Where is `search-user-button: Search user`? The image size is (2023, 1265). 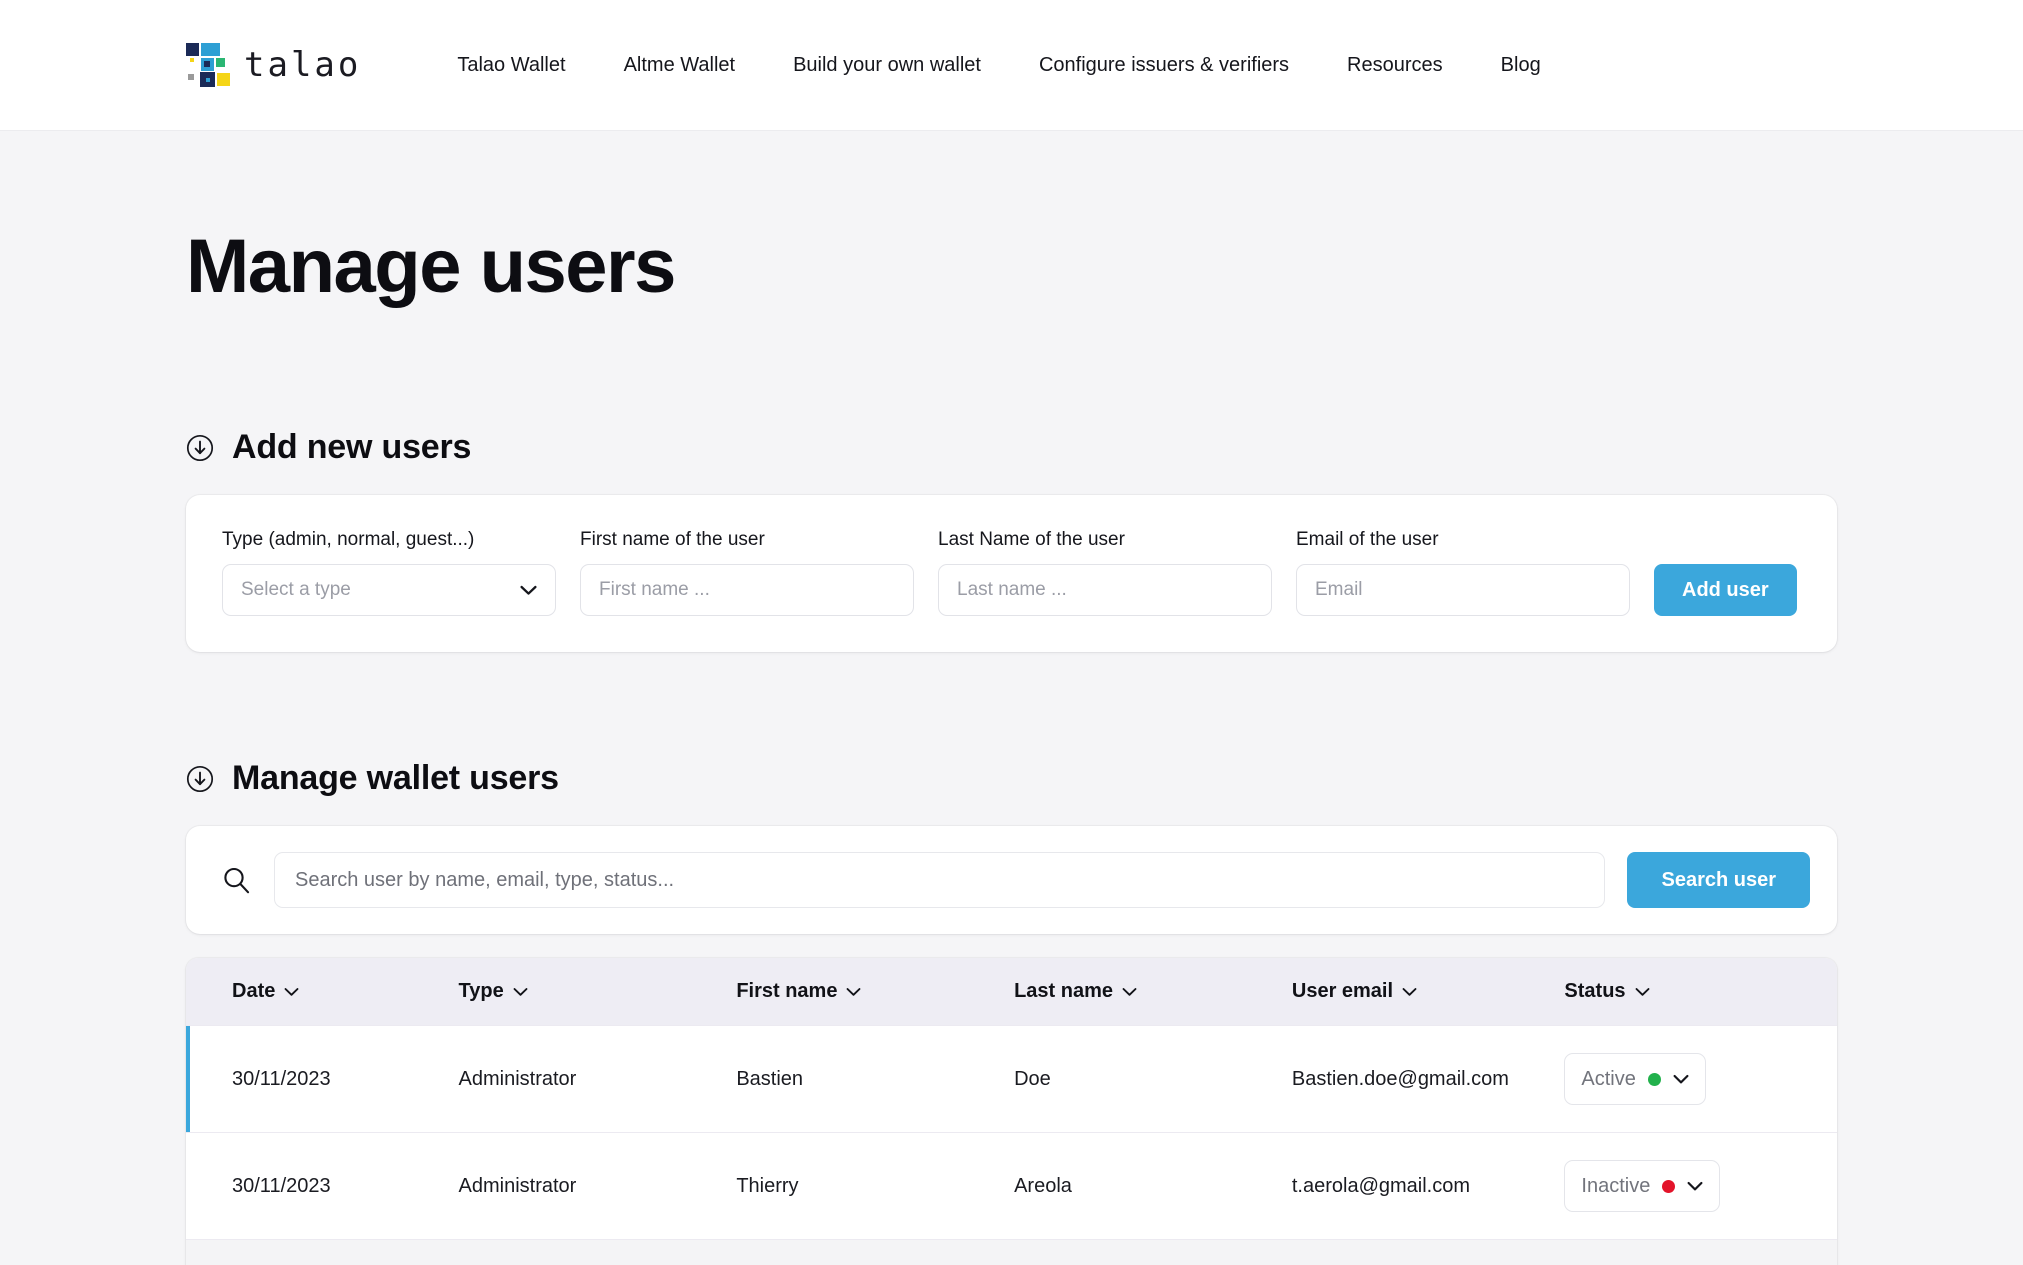 search-user-button: Search user is located at coordinates (1718, 880).